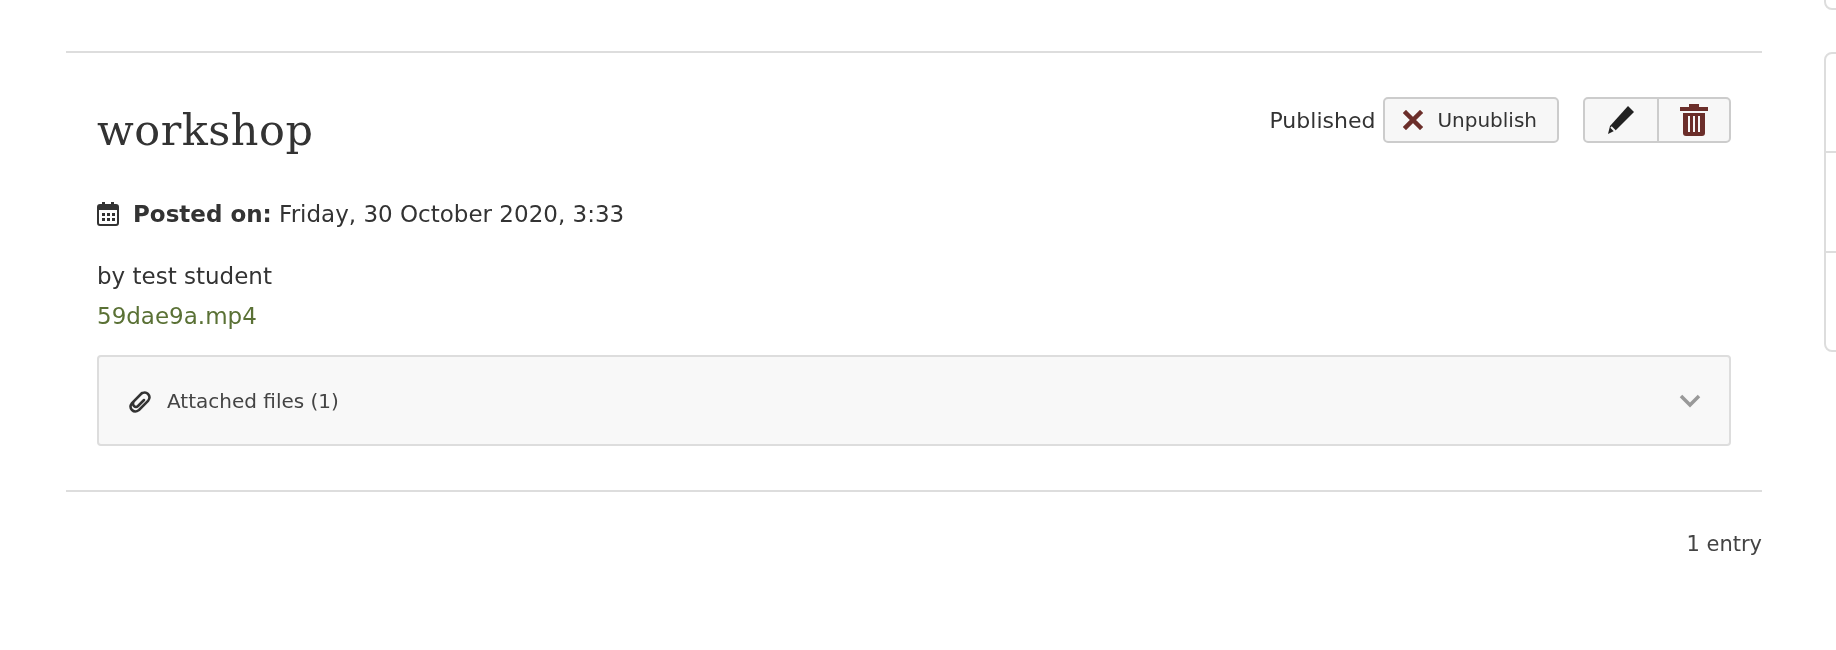  Describe the element at coordinates (253, 400) in the screenshot. I see `attached-files-label: Attached files (1)` at that location.